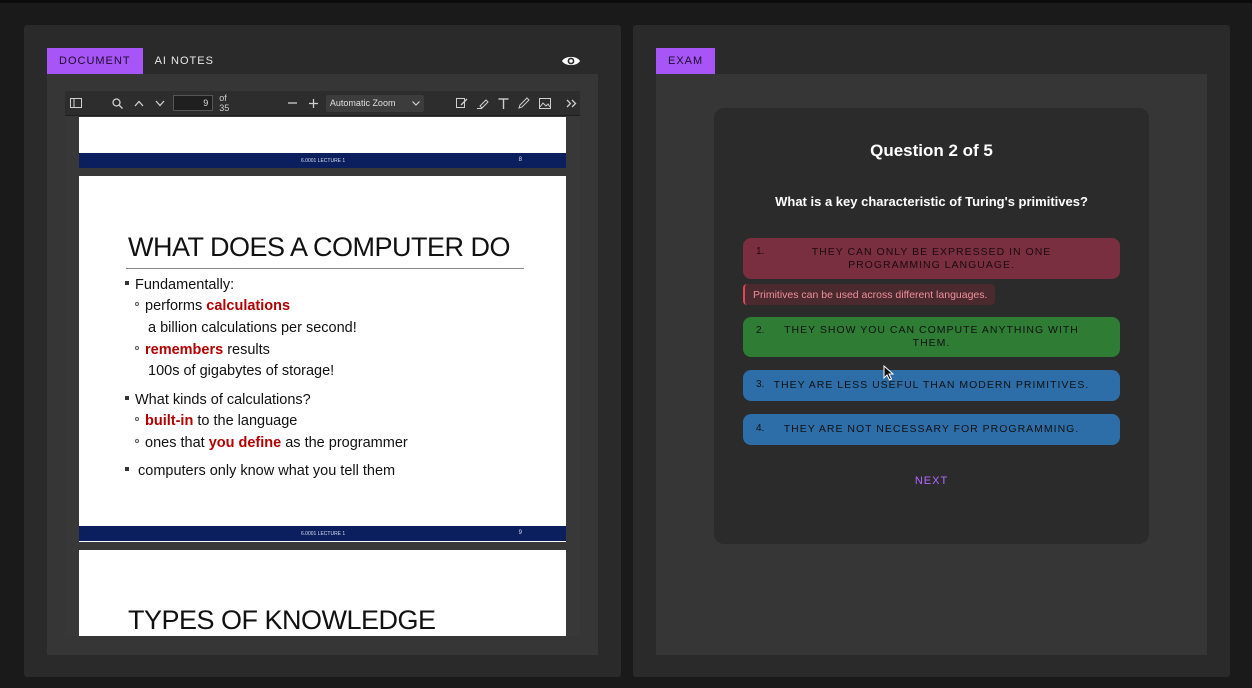 Image resolution: width=1252 pixels, height=688 pixels. I want to click on slide-footer: 6.0001 LECTURE 1 8, so click(322, 160).